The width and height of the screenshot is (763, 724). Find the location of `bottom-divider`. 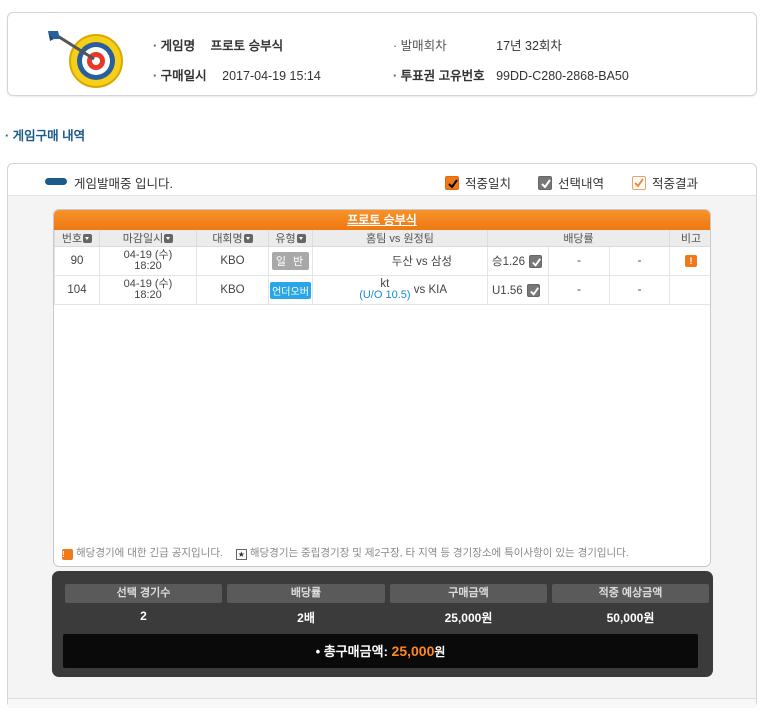

bottom-divider is located at coordinates (382, 703).